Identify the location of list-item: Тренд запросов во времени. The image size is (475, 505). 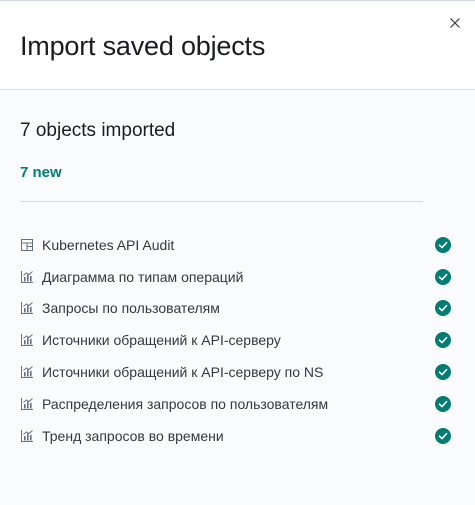
(236, 436).